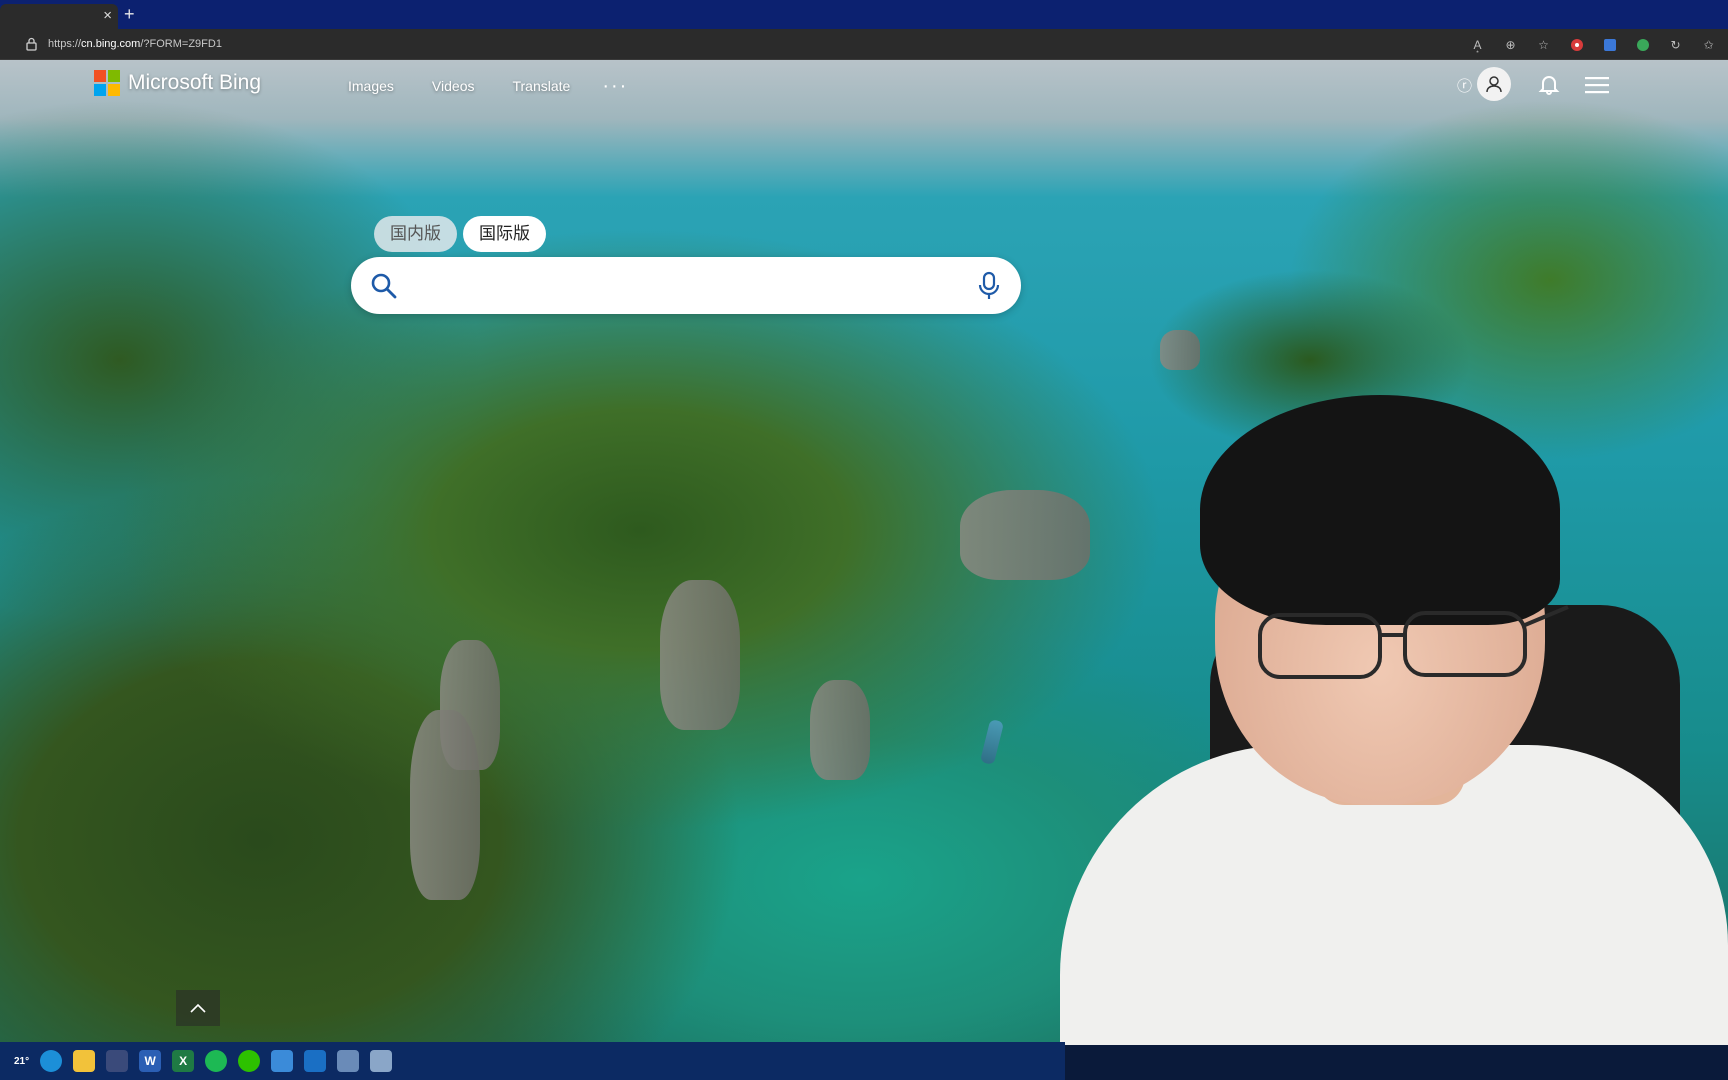 The image size is (1728, 1080). What do you see at coordinates (117, 1061) in the screenshot?
I see `pen-icon` at bounding box center [117, 1061].